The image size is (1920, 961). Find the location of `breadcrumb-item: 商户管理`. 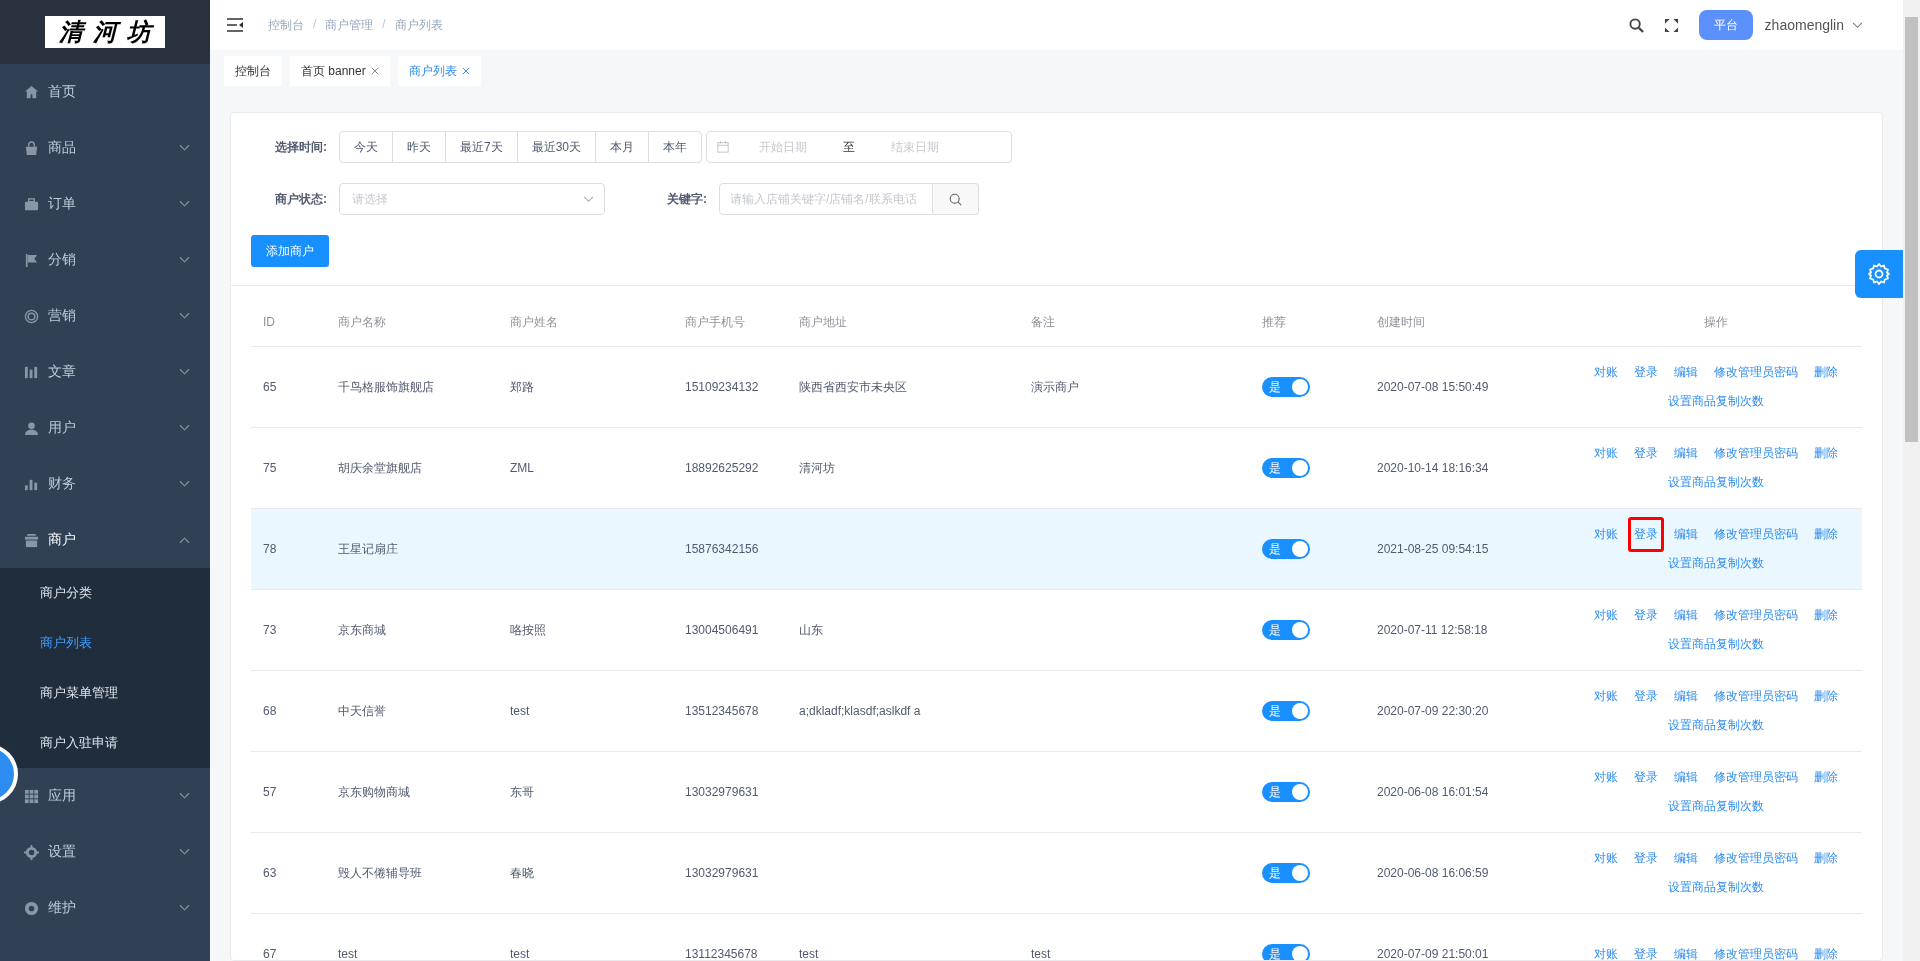

breadcrumb-item: 商户管理 is located at coordinates (349, 25).